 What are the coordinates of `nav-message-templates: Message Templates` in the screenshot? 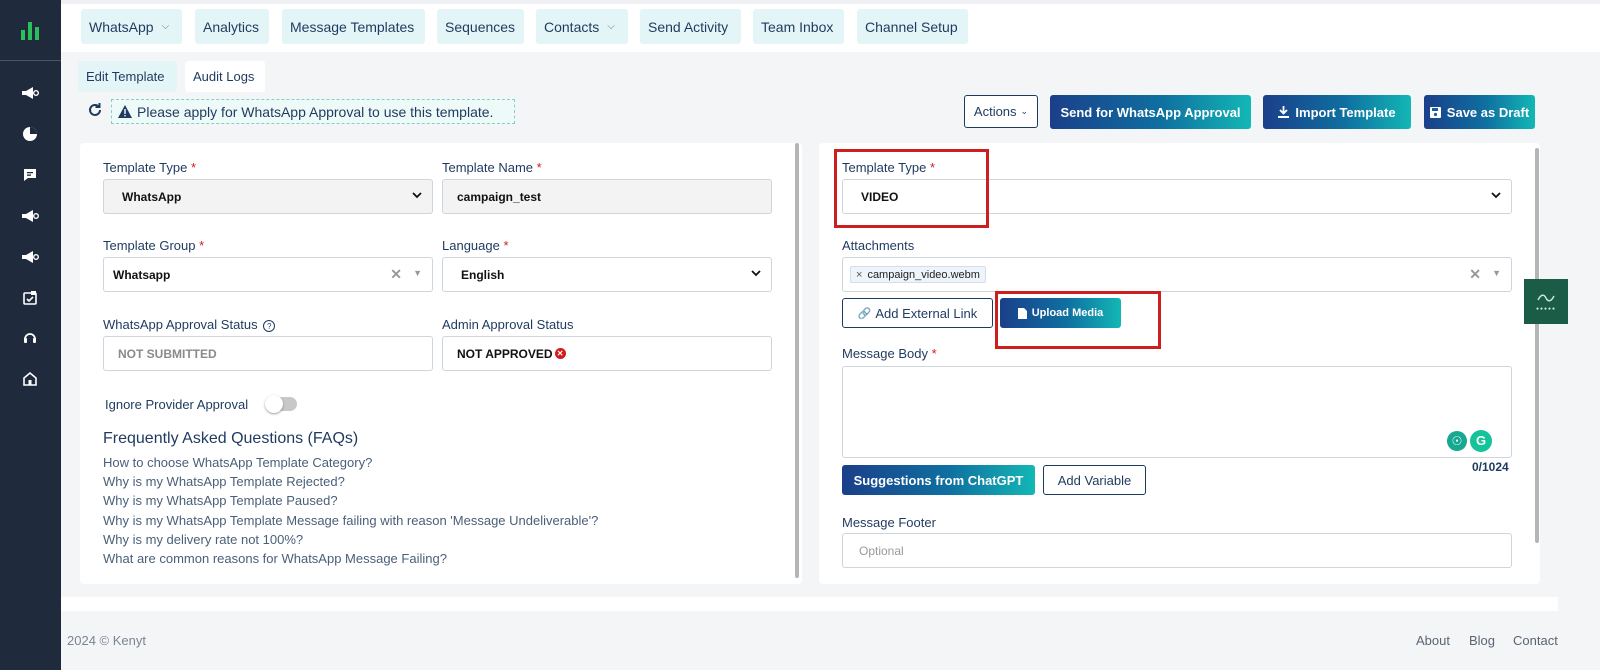 It's located at (353, 26).